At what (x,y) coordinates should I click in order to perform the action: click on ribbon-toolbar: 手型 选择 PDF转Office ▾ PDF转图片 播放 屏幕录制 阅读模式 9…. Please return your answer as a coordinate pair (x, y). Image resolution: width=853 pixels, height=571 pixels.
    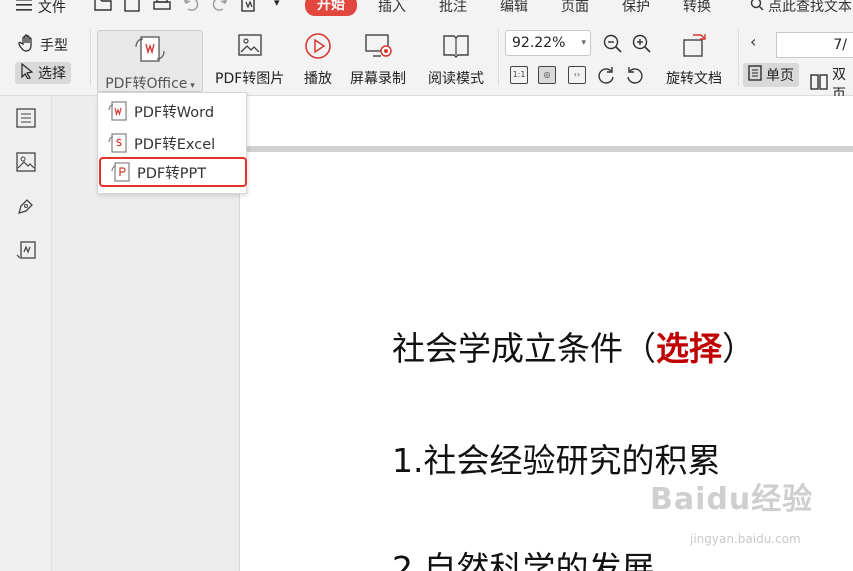
    Looking at the image, I should click on (426, 60).